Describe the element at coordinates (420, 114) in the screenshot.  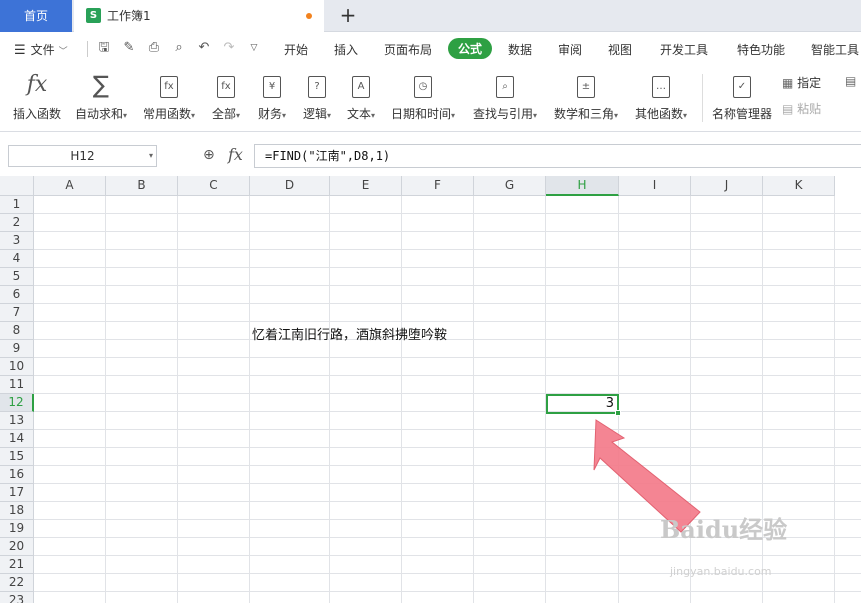
I see `date-time-label: 日期和时间` at that location.